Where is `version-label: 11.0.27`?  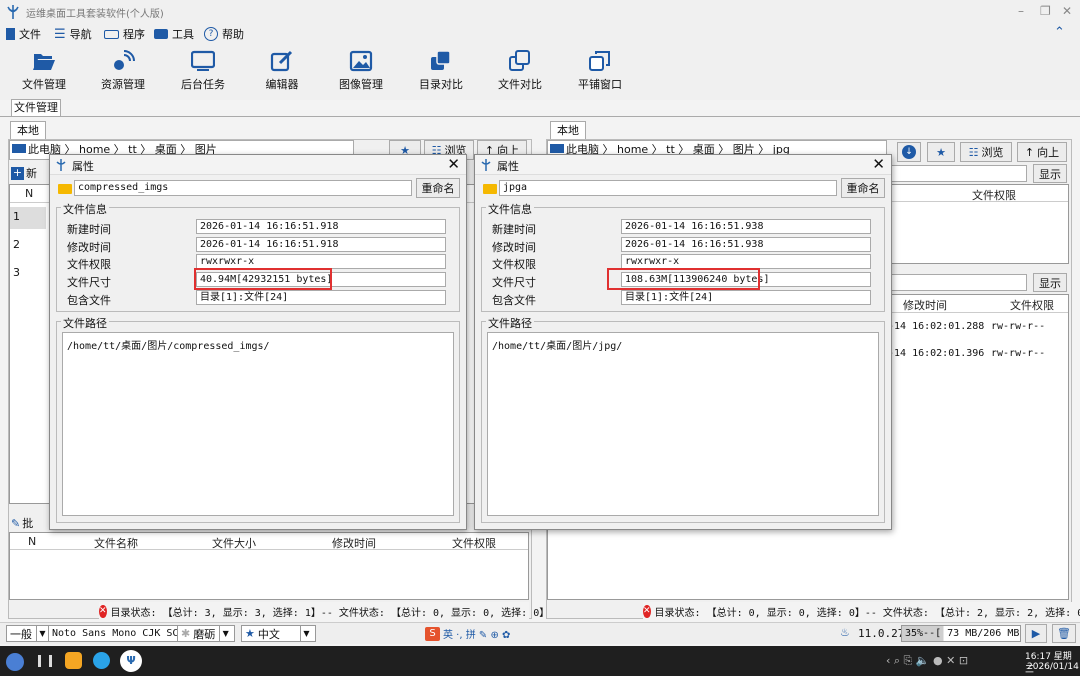
version-label: 11.0.27 is located at coordinates (881, 633).